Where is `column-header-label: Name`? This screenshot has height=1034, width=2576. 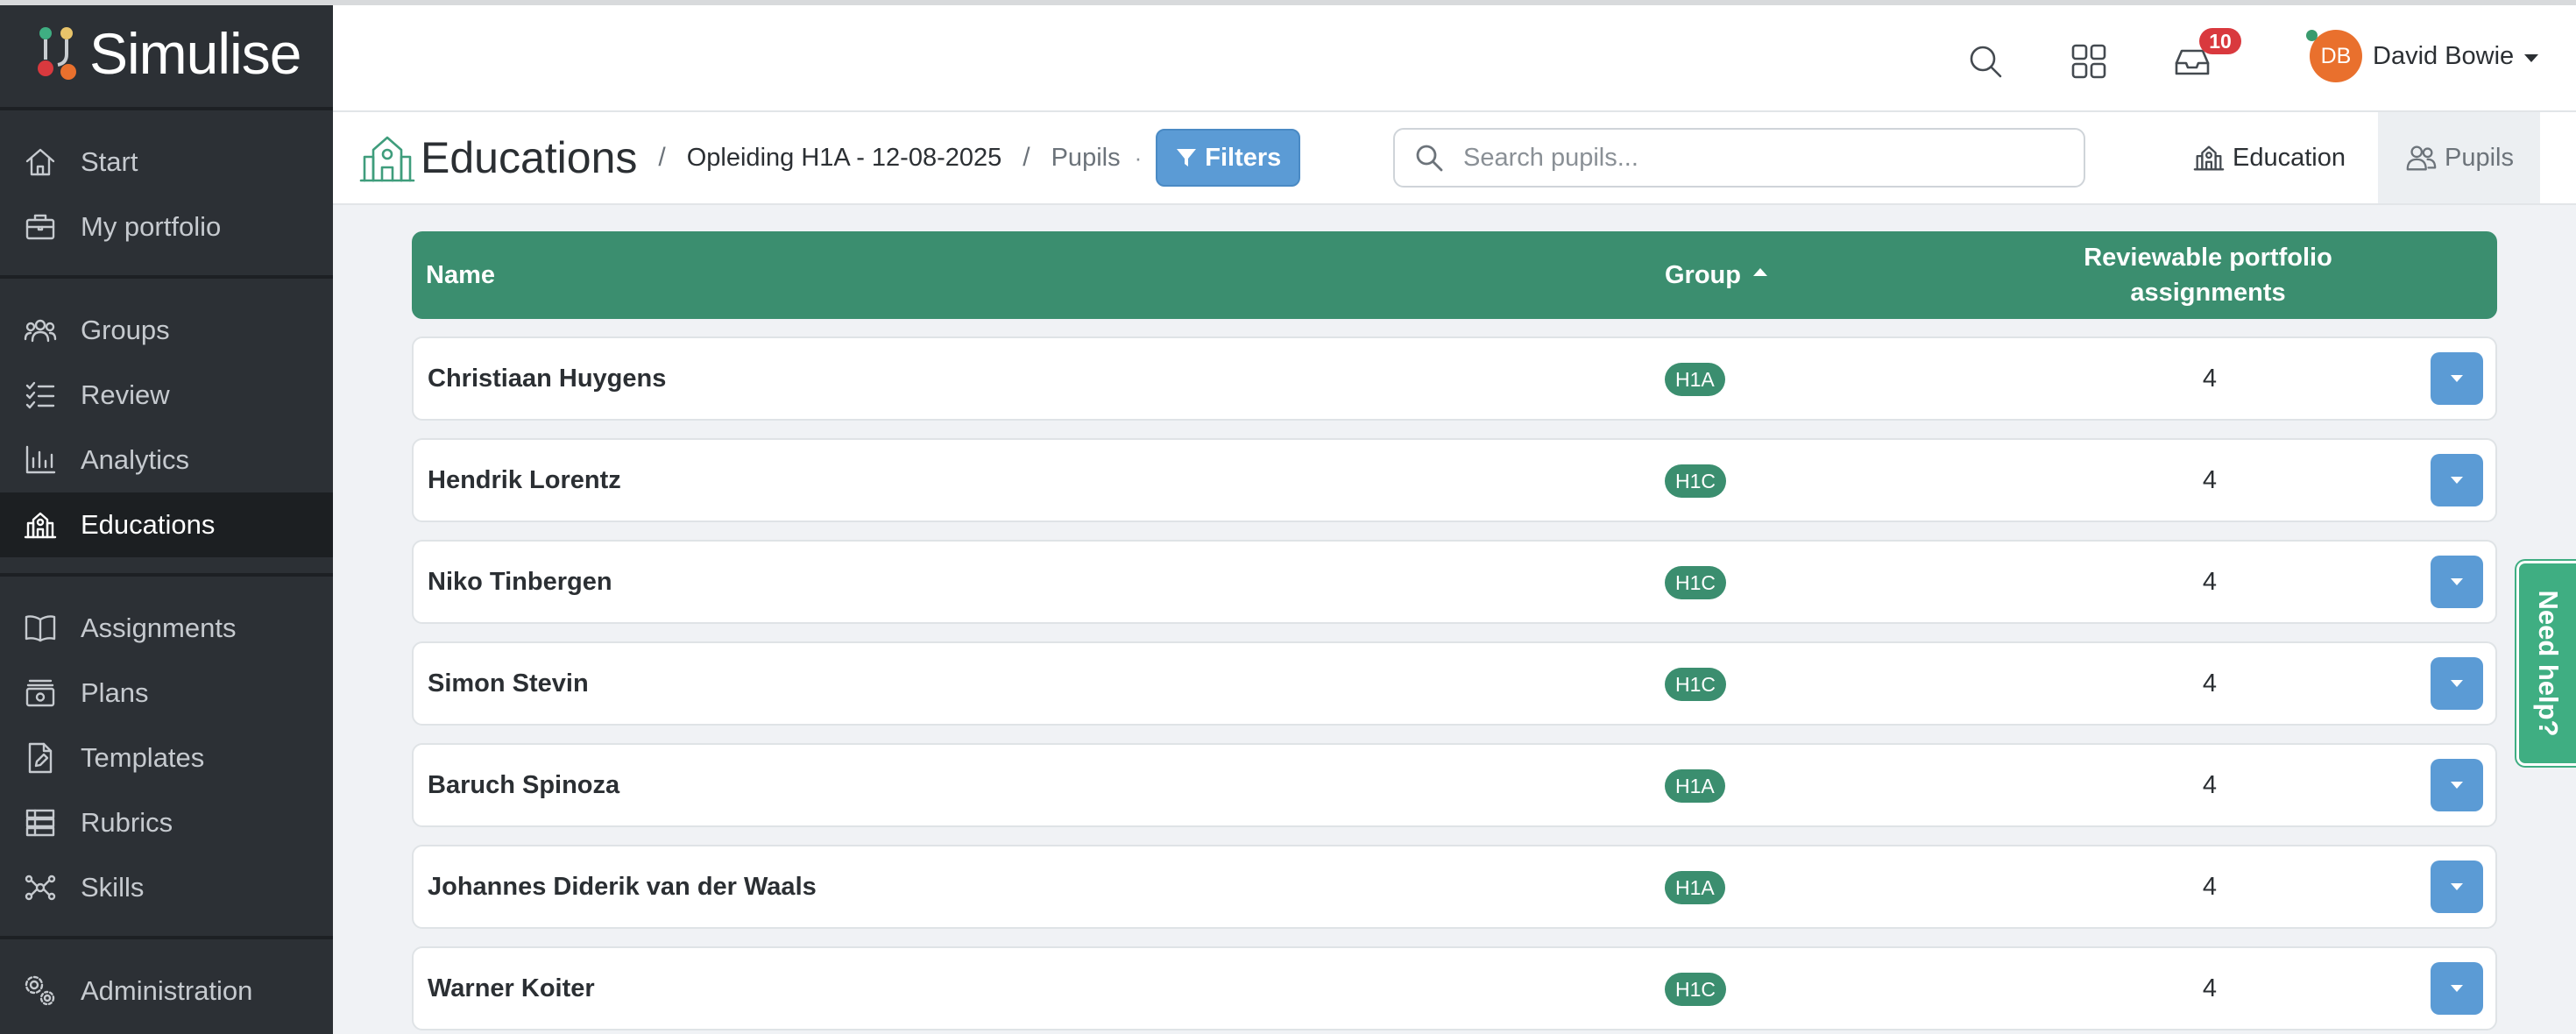 column-header-label: Name is located at coordinates (460, 274).